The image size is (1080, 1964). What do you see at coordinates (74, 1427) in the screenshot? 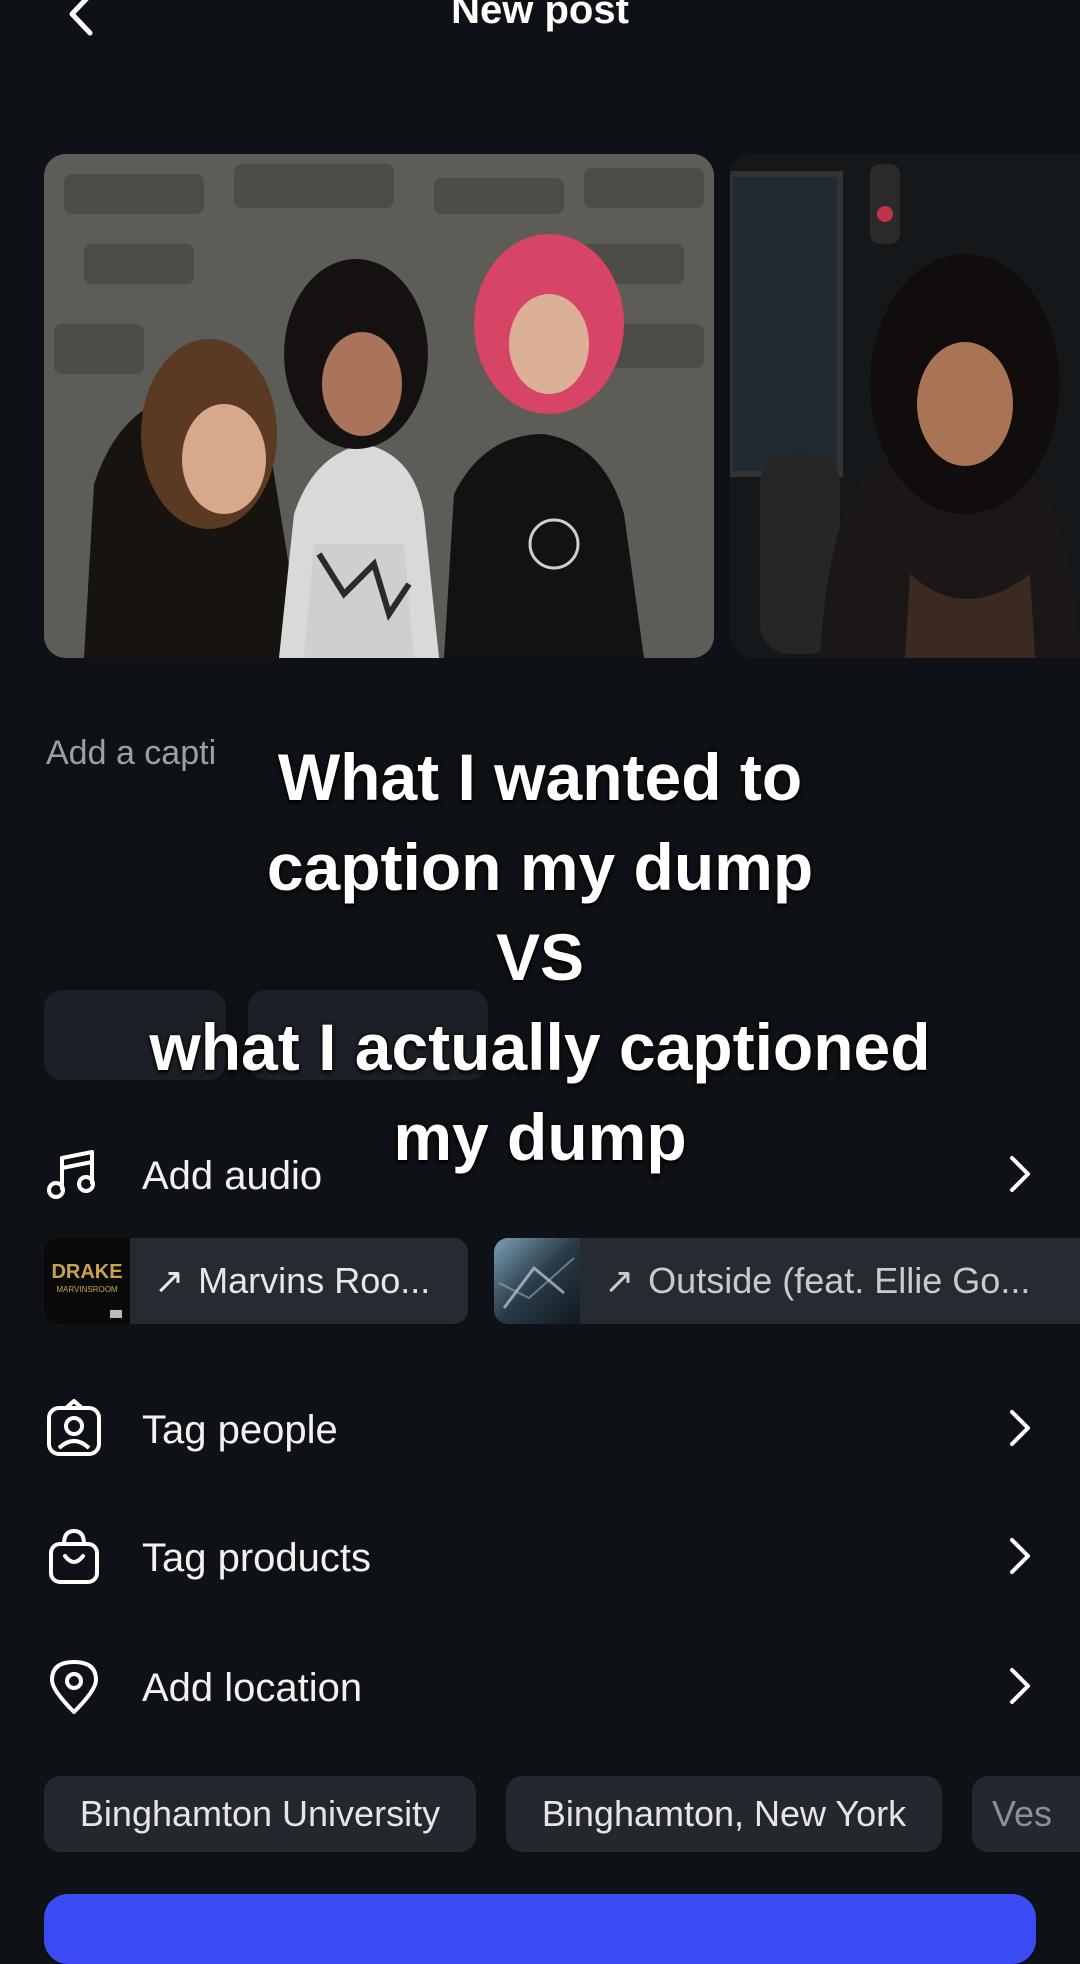
I see `person-tag-icon` at bounding box center [74, 1427].